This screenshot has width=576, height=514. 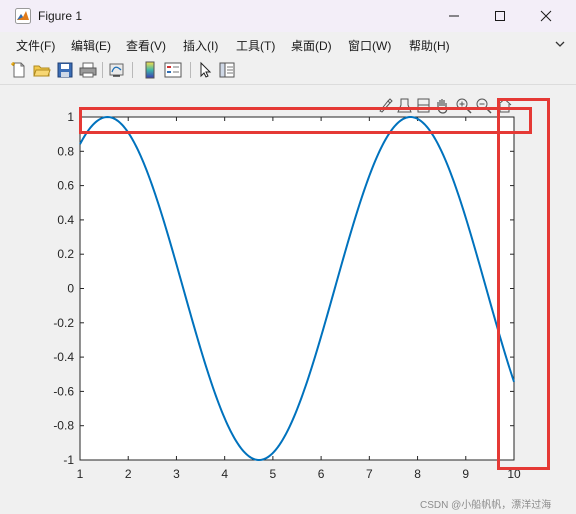 I want to click on matlab-icon, so click(x=23, y=16).